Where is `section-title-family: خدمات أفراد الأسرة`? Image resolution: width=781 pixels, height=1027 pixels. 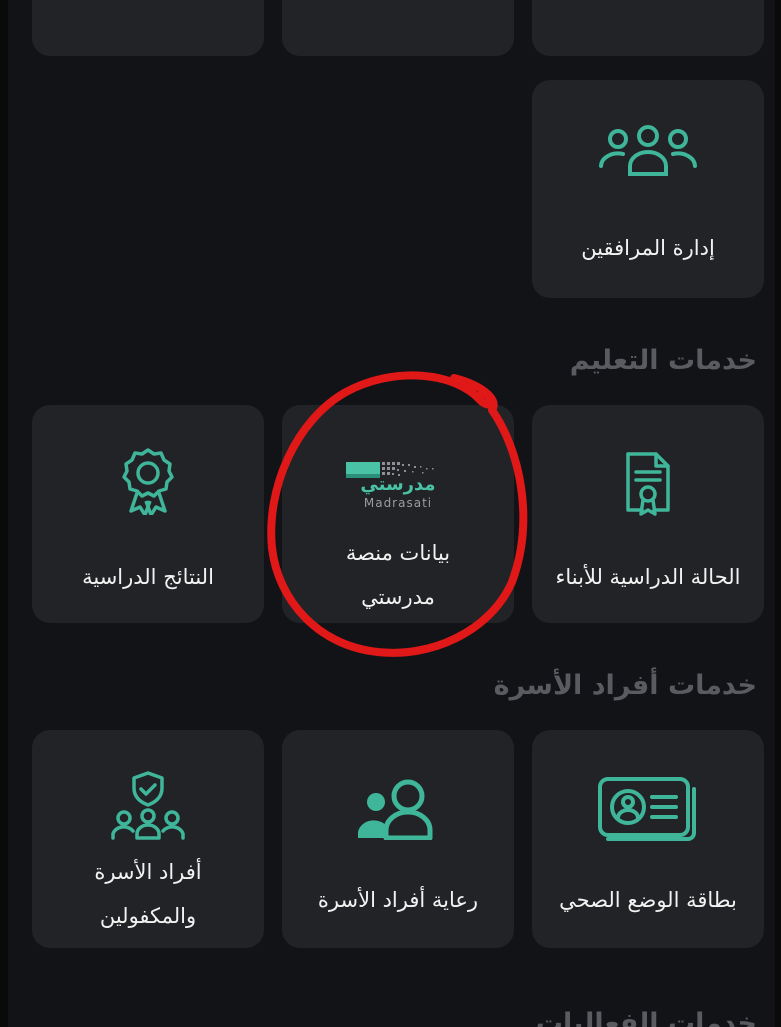 section-title-family: خدمات أفراد الأسرة is located at coordinates (625, 685).